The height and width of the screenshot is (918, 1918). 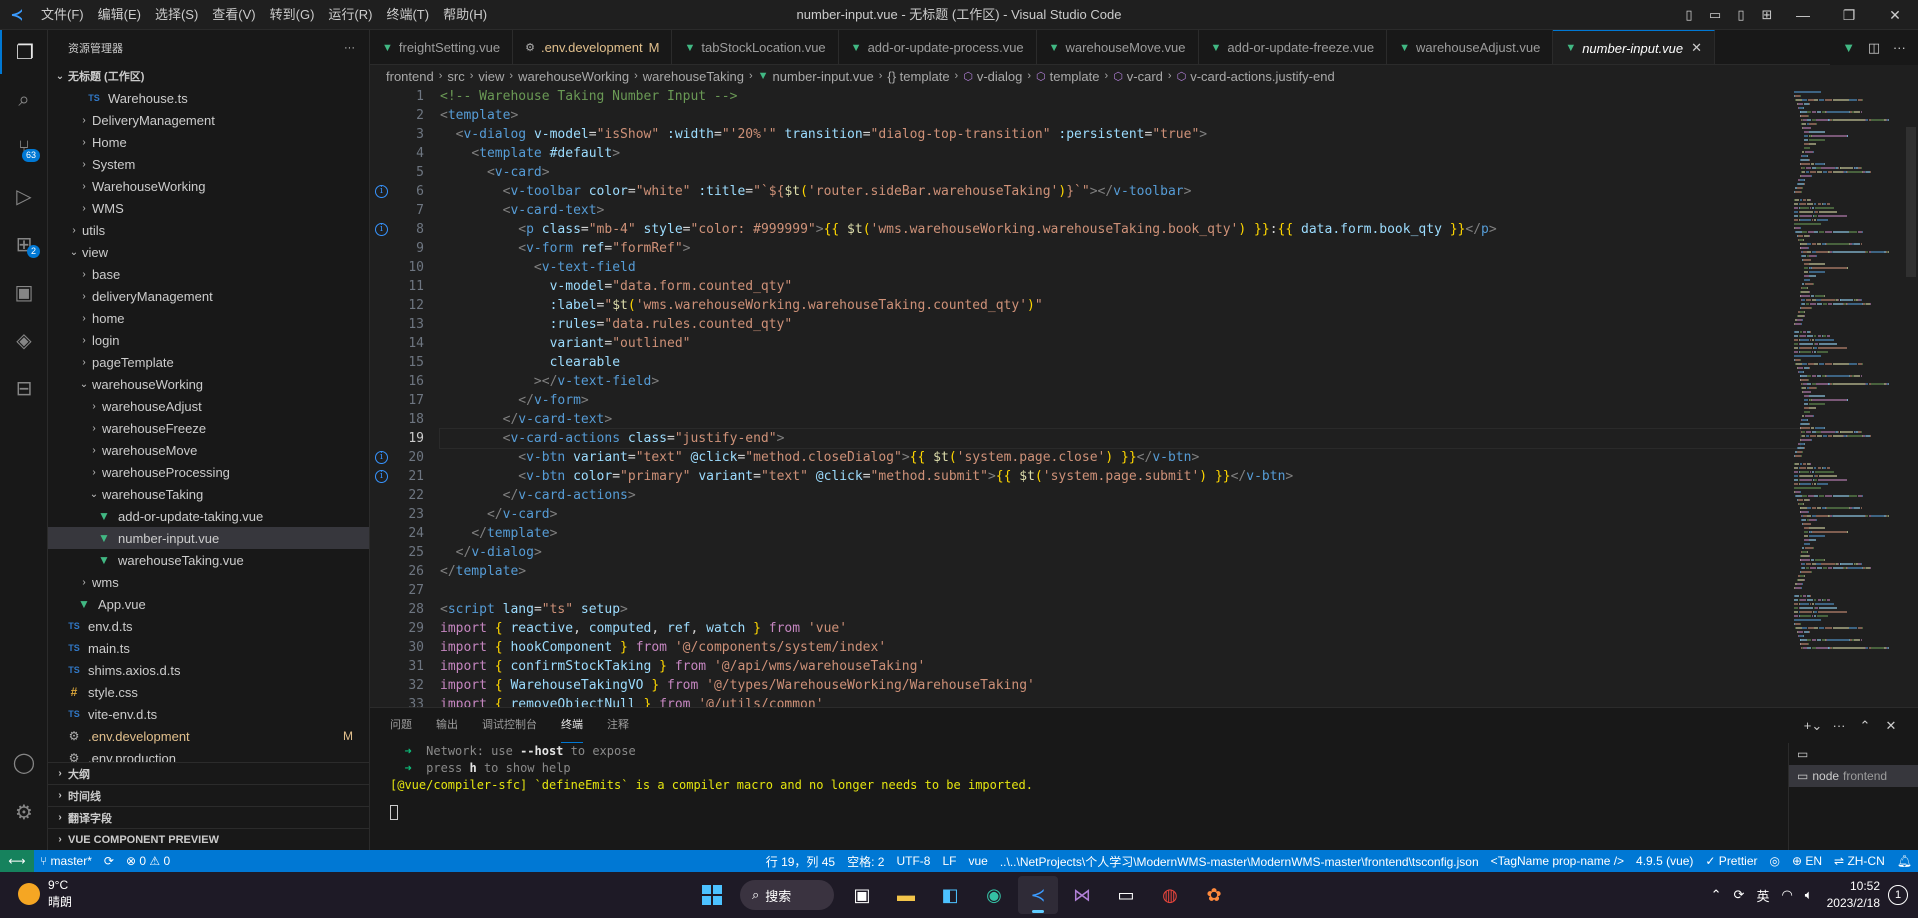 What do you see at coordinates (1126, 895) in the screenshot?
I see `terminal-taskbar-icon: ▭` at bounding box center [1126, 895].